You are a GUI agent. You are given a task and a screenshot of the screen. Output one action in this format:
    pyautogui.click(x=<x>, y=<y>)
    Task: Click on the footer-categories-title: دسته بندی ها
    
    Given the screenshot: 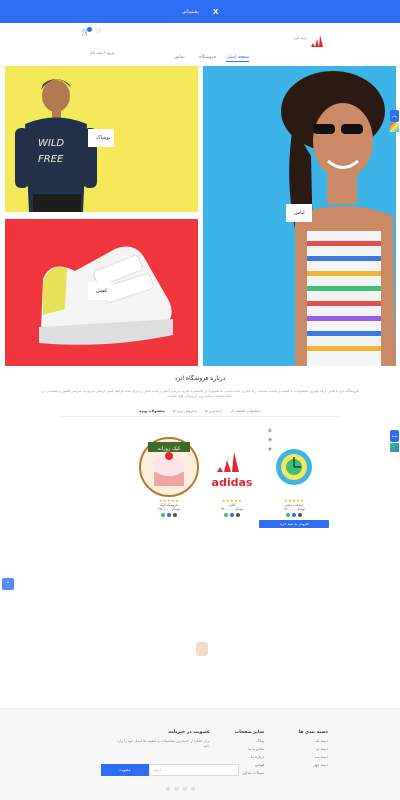 What is the action you would take?
    pyautogui.click(x=313, y=732)
    